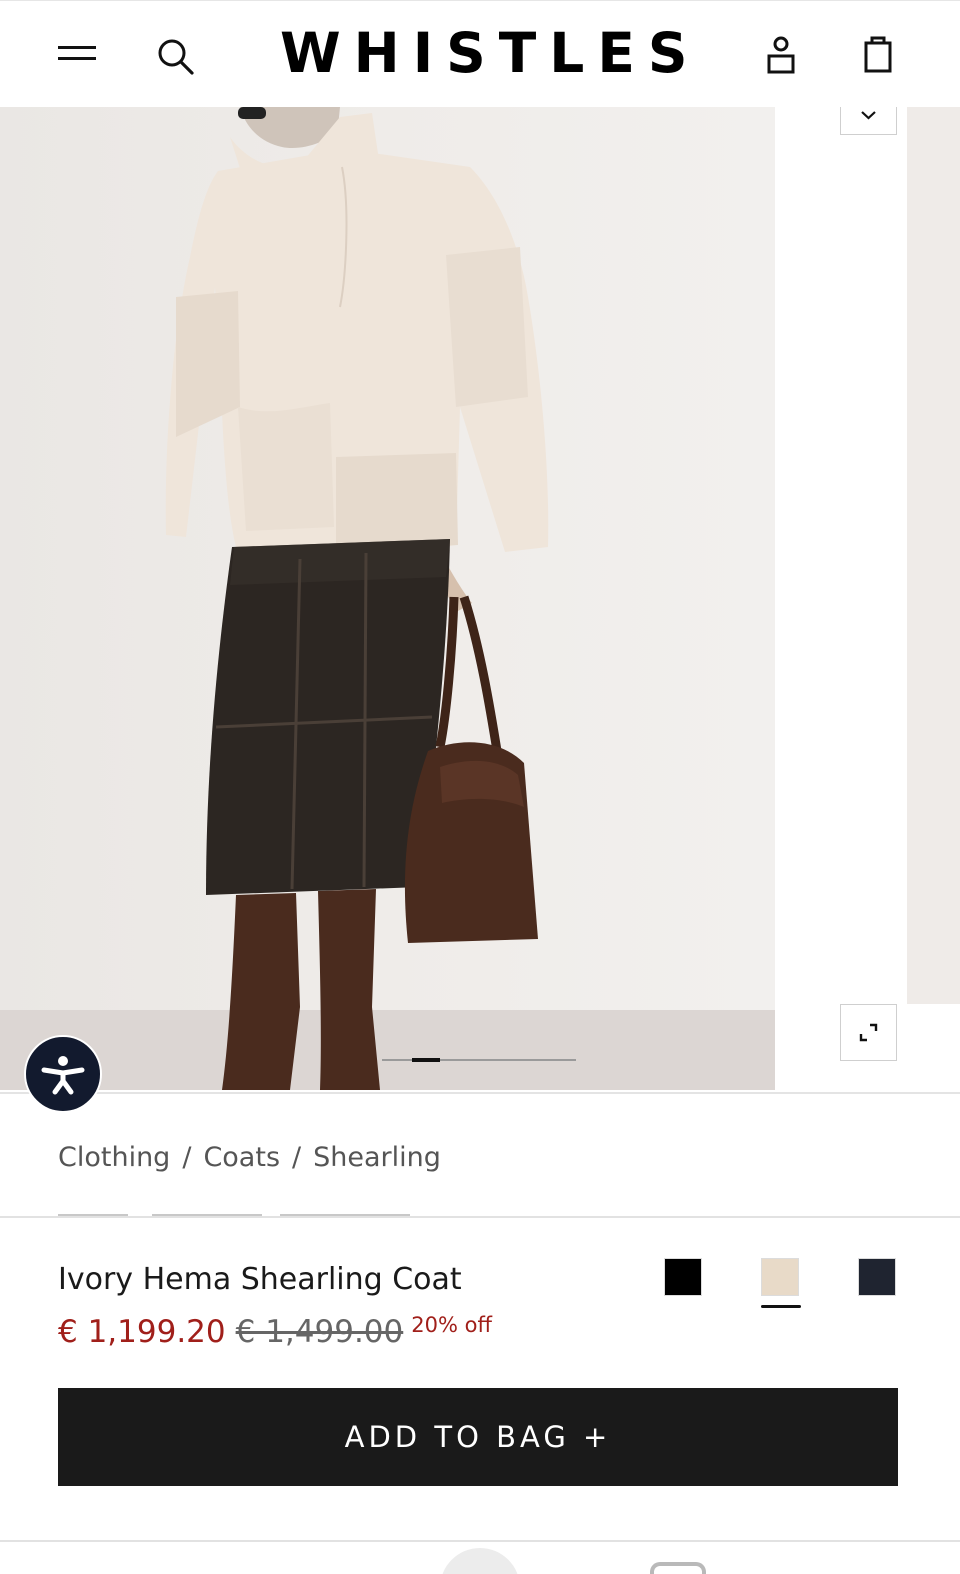 Image resolution: width=960 pixels, height=1574 pixels. What do you see at coordinates (933, 555) in the screenshot?
I see `next-product-image` at bounding box center [933, 555].